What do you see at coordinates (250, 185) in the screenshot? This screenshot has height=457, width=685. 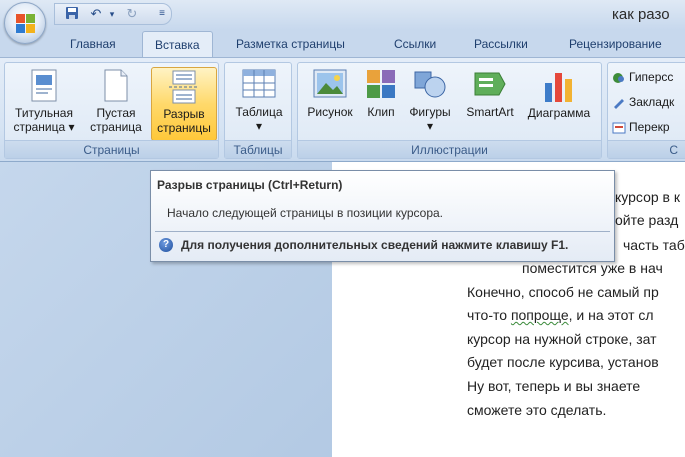 I see `tooltip-title: Разрыв страницы (Ctrl+Return)` at bounding box center [250, 185].